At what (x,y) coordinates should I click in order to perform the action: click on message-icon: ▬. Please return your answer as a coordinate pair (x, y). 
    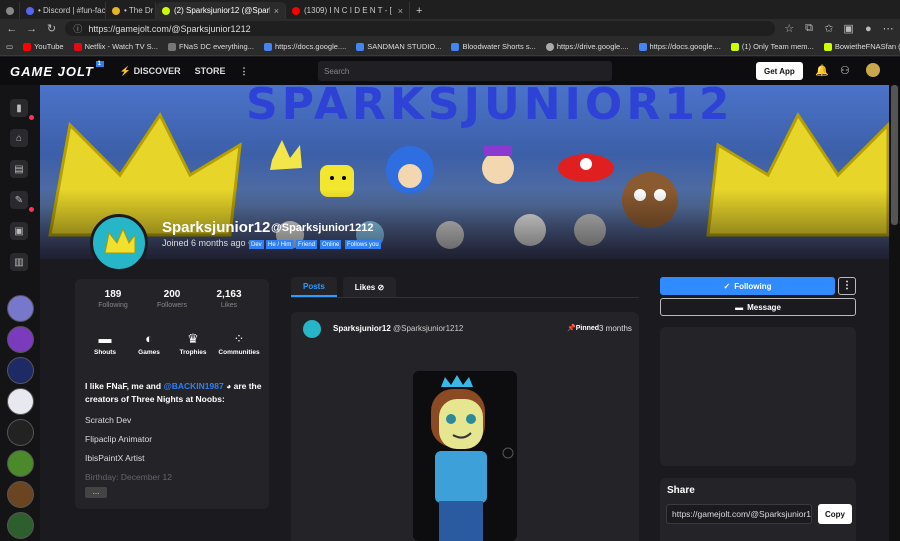
    Looking at the image, I should click on (739, 307).